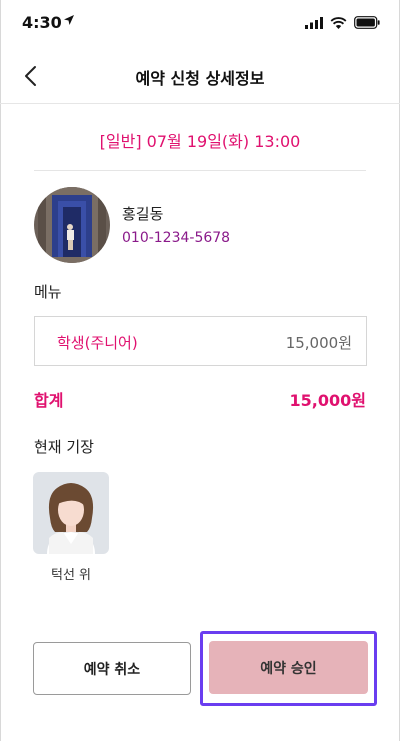 This screenshot has height=741, width=400. I want to click on total-label: 합계, so click(49, 400).